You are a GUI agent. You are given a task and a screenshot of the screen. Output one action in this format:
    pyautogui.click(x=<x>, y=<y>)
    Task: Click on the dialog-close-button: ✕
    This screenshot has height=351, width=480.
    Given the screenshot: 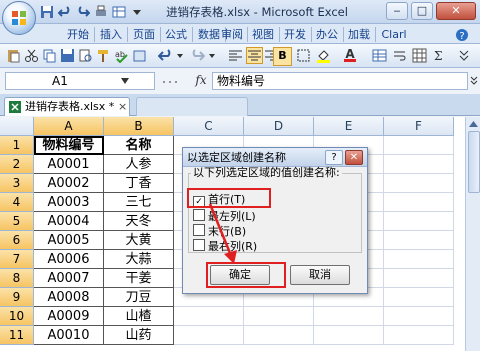 What is the action you would take?
    pyautogui.click(x=354, y=157)
    